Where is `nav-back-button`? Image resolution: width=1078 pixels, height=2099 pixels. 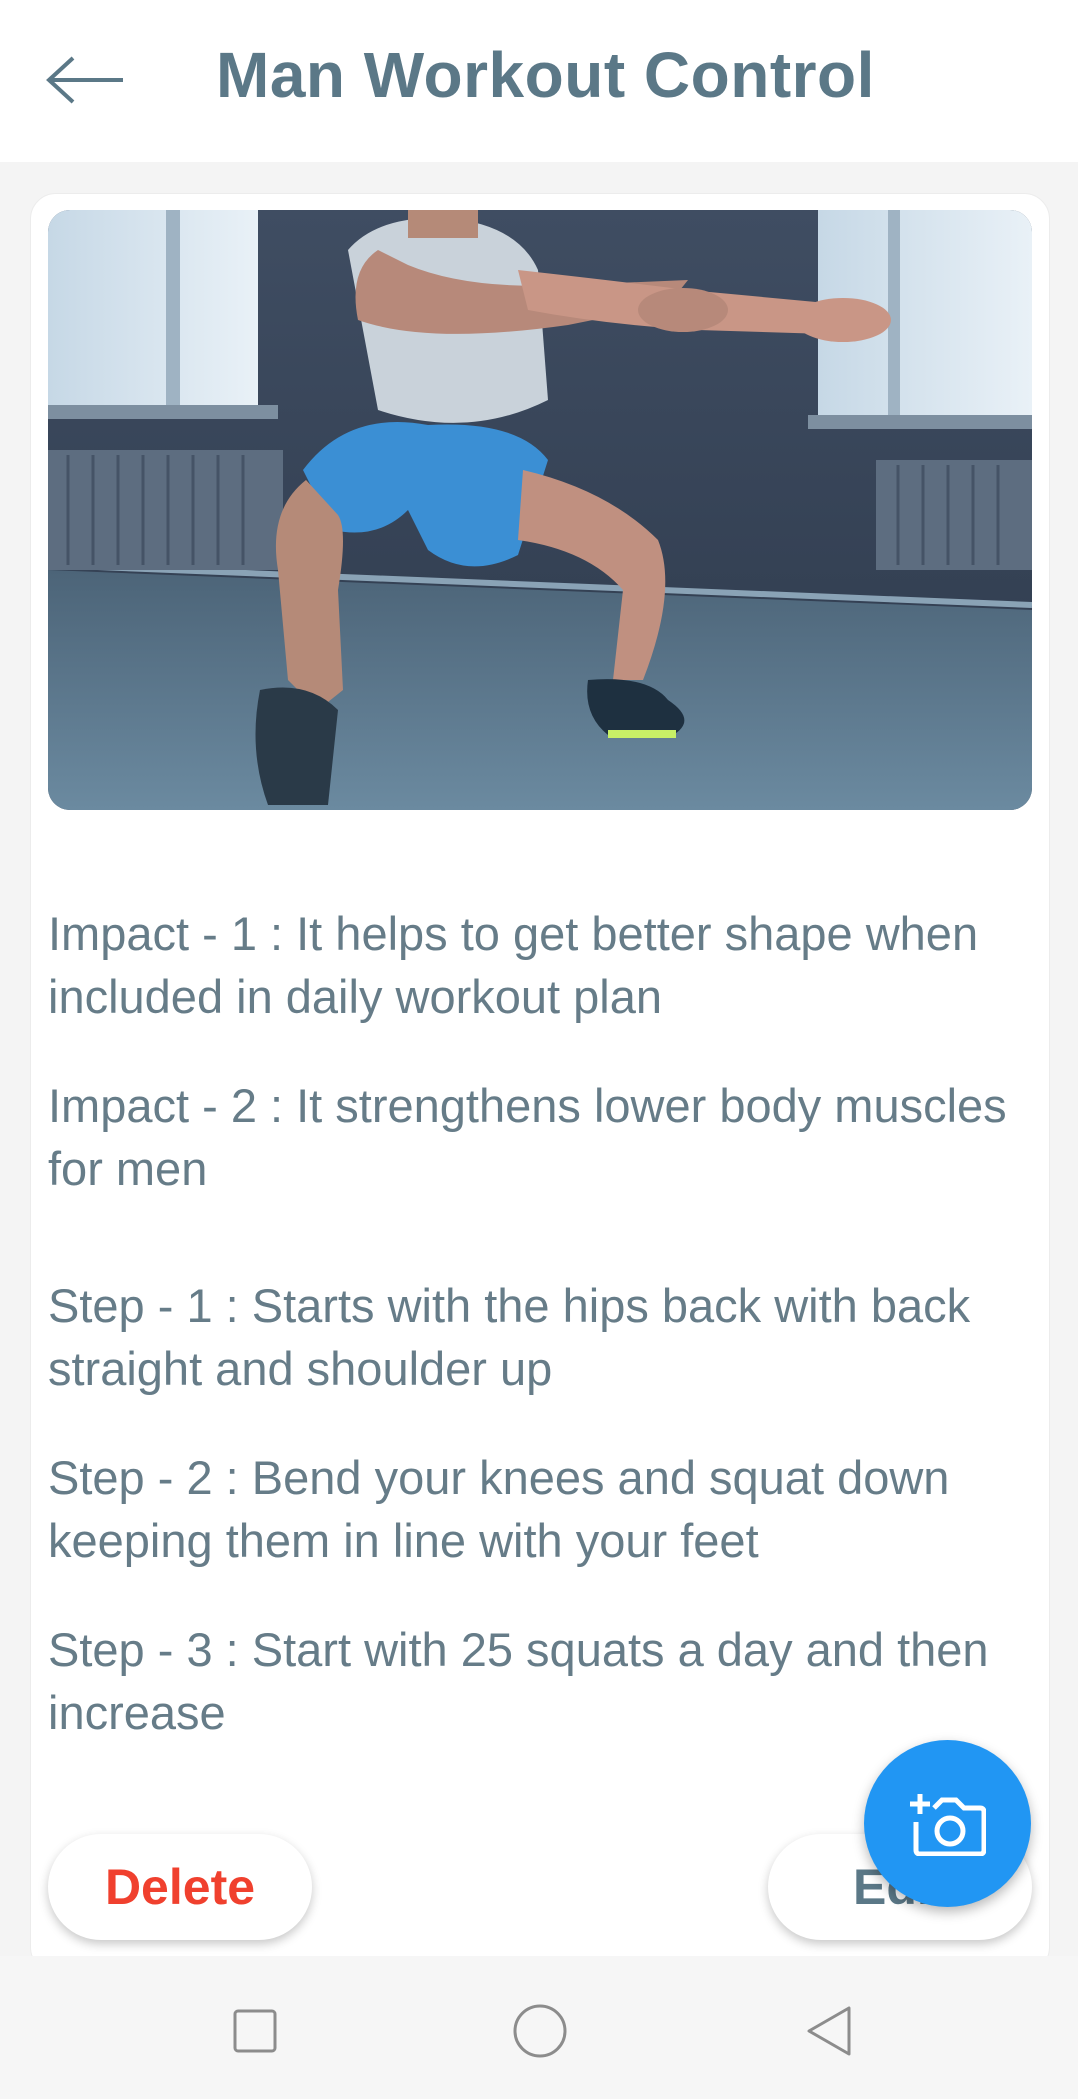
nav-back-button is located at coordinates (830, 2031).